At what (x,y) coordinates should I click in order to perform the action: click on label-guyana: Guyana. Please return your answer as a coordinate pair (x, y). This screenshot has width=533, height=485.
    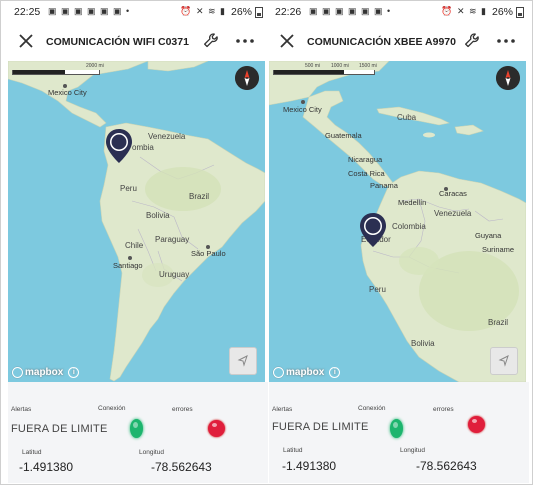
    Looking at the image, I should click on (488, 235).